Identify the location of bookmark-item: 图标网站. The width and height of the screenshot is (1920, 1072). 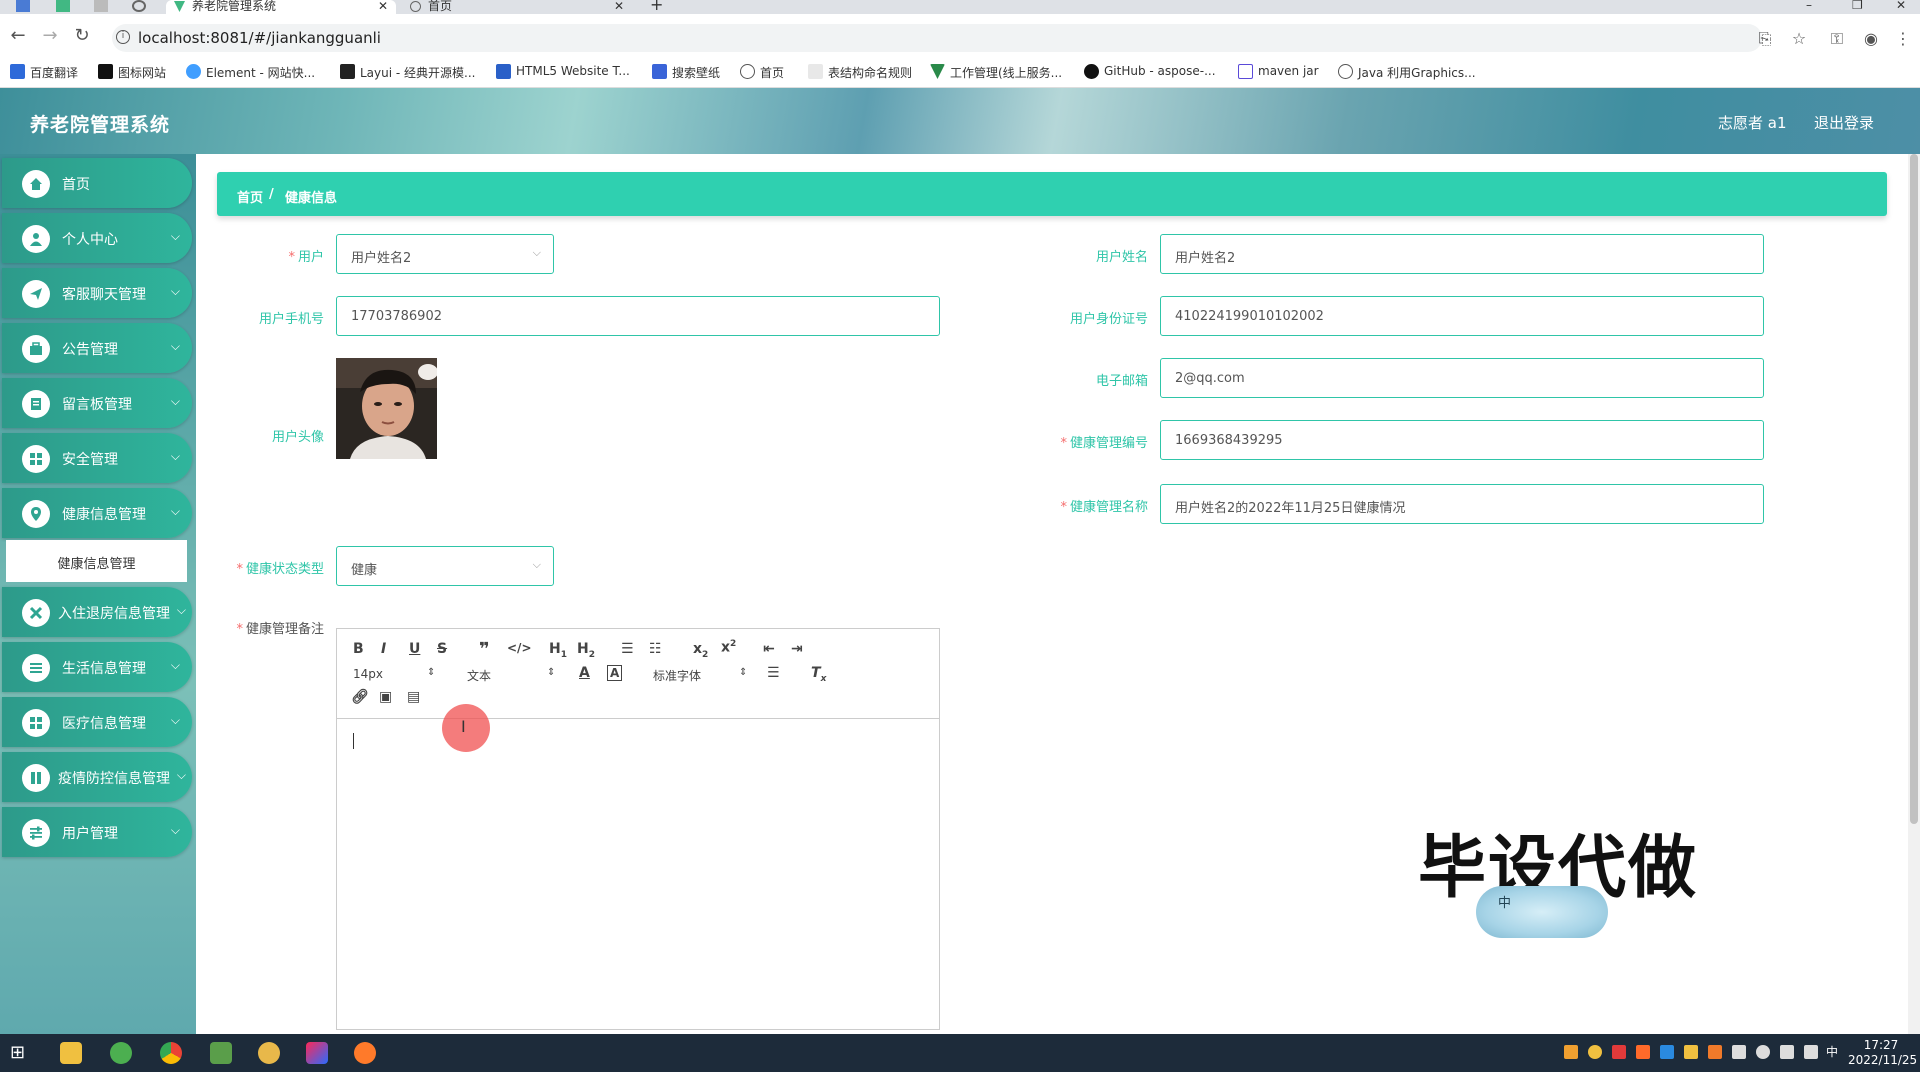
(132, 72).